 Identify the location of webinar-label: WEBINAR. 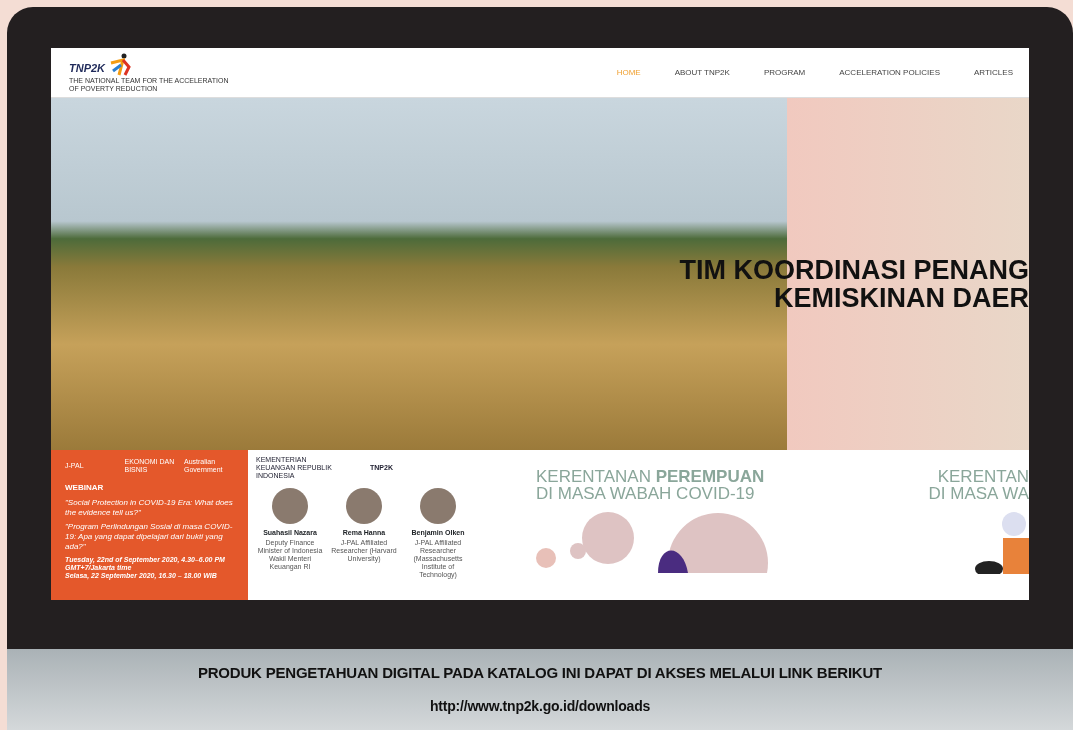
(85, 488).